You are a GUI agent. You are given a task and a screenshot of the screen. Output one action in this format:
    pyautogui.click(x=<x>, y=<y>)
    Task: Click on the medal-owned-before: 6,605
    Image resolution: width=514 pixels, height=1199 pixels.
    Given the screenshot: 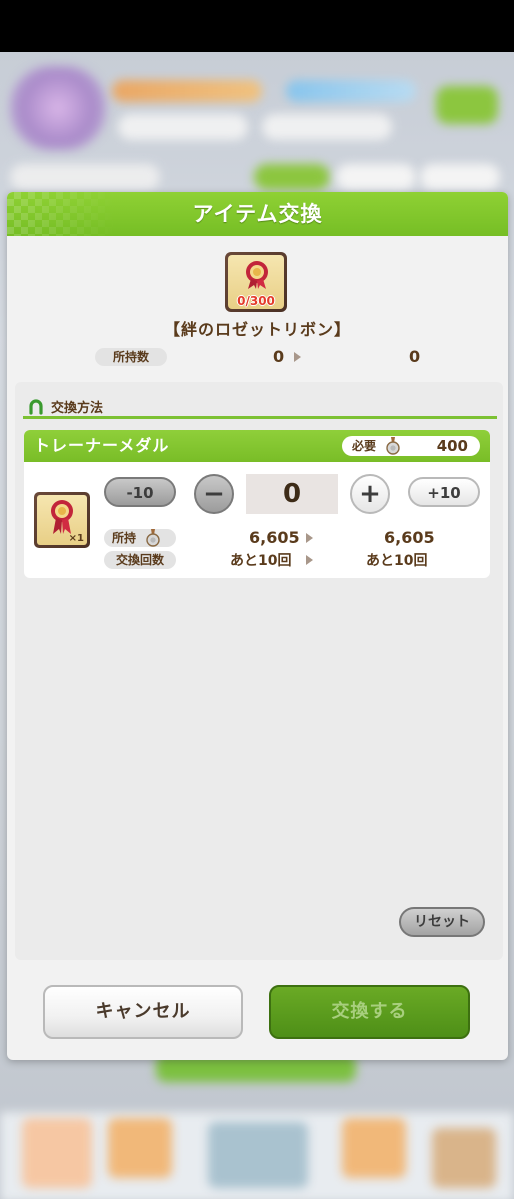 What is the action you would take?
    pyautogui.click(x=274, y=537)
    